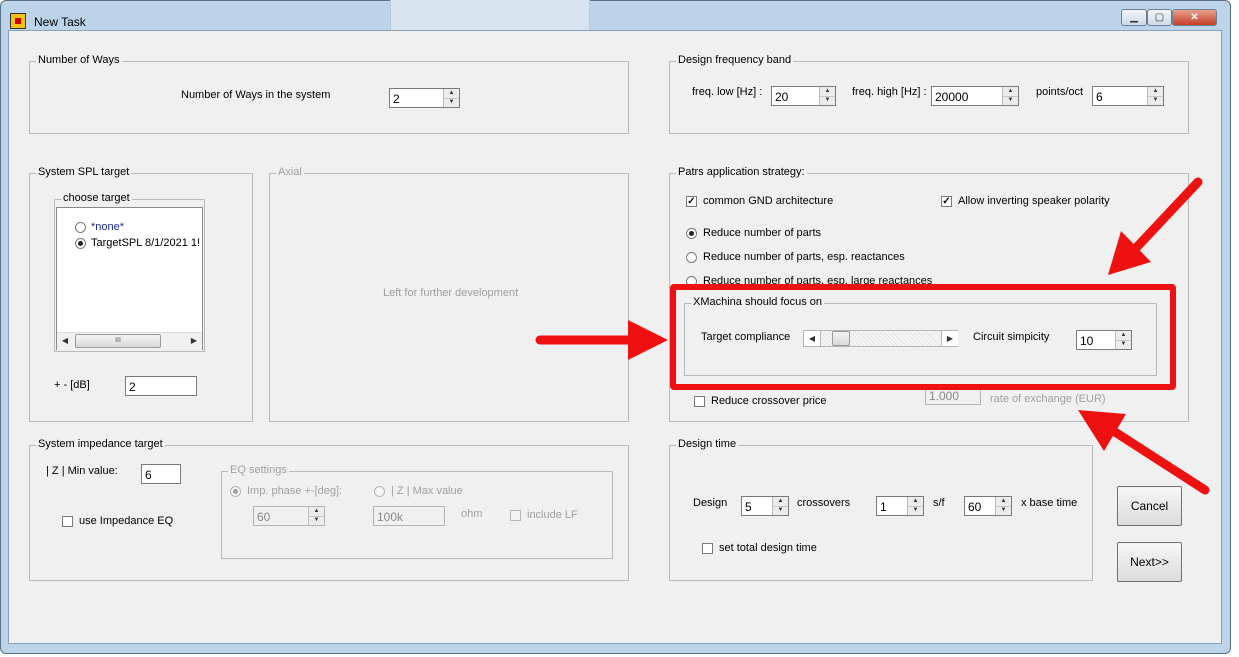 The height and width of the screenshot is (657, 1239). What do you see at coordinates (601, 340) in the screenshot?
I see `left-arrow-icon` at bounding box center [601, 340].